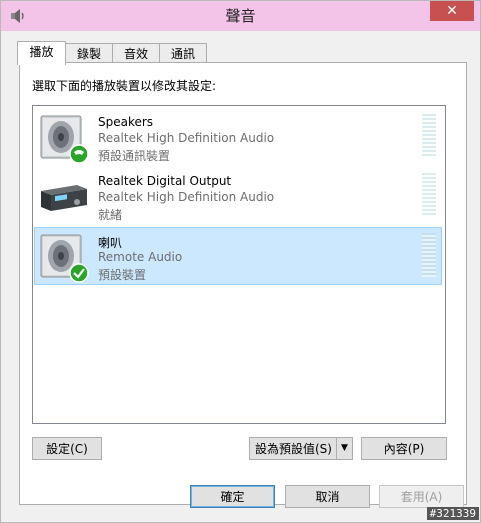  What do you see at coordinates (122, 275) in the screenshot?
I see `device-status: 預設裝置` at bounding box center [122, 275].